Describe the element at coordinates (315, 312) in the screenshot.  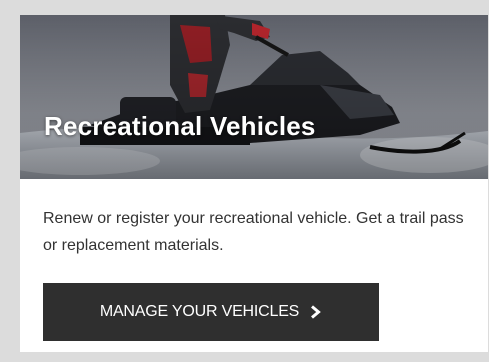
I see `chevron-right-icon` at that location.